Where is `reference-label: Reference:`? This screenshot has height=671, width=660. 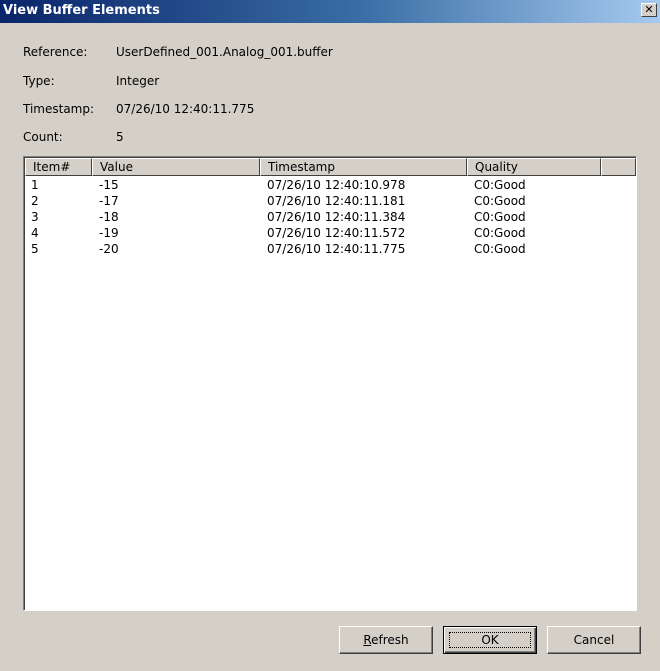 reference-label: Reference: is located at coordinates (55, 52).